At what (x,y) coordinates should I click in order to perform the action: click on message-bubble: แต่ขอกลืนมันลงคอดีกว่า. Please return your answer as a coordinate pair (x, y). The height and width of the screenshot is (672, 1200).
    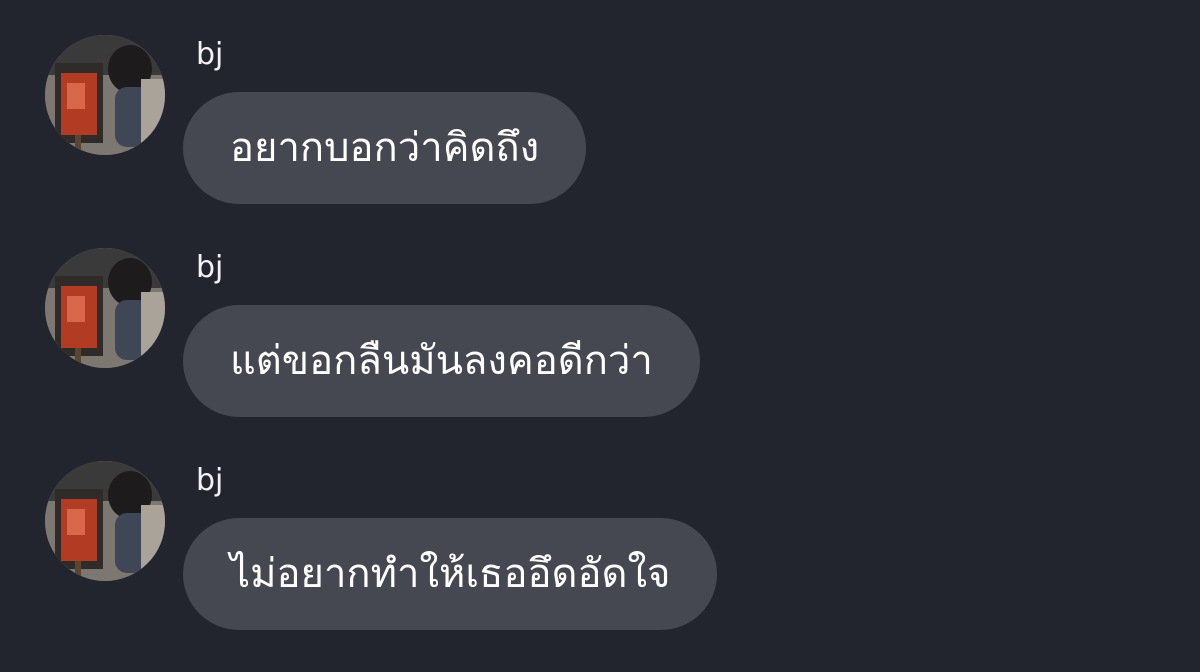
    Looking at the image, I should click on (441, 361).